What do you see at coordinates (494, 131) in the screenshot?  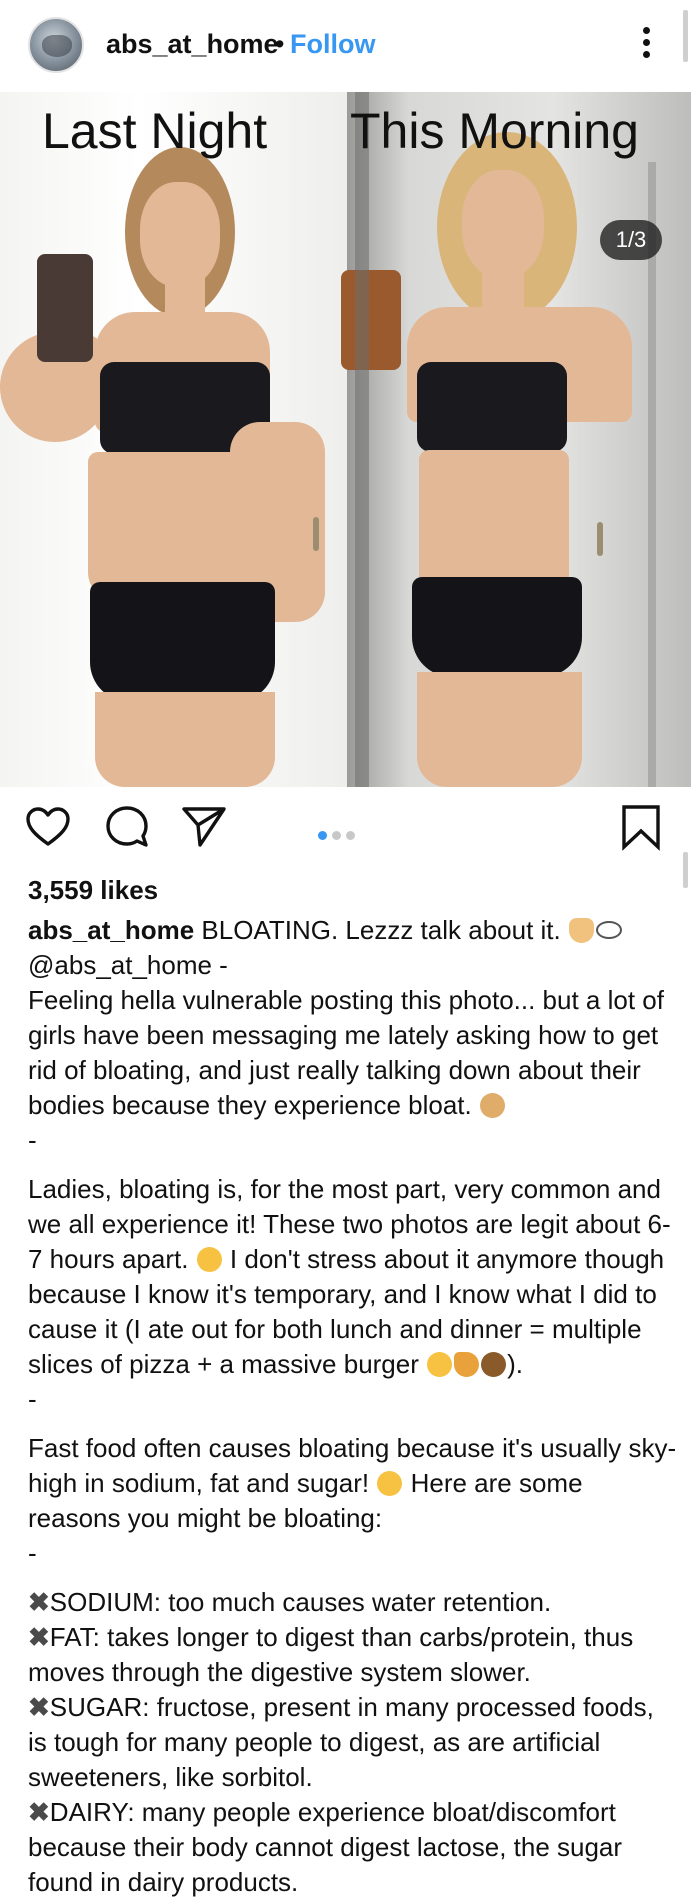 I see `after-label: This Morning` at bounding box center [494, 131].